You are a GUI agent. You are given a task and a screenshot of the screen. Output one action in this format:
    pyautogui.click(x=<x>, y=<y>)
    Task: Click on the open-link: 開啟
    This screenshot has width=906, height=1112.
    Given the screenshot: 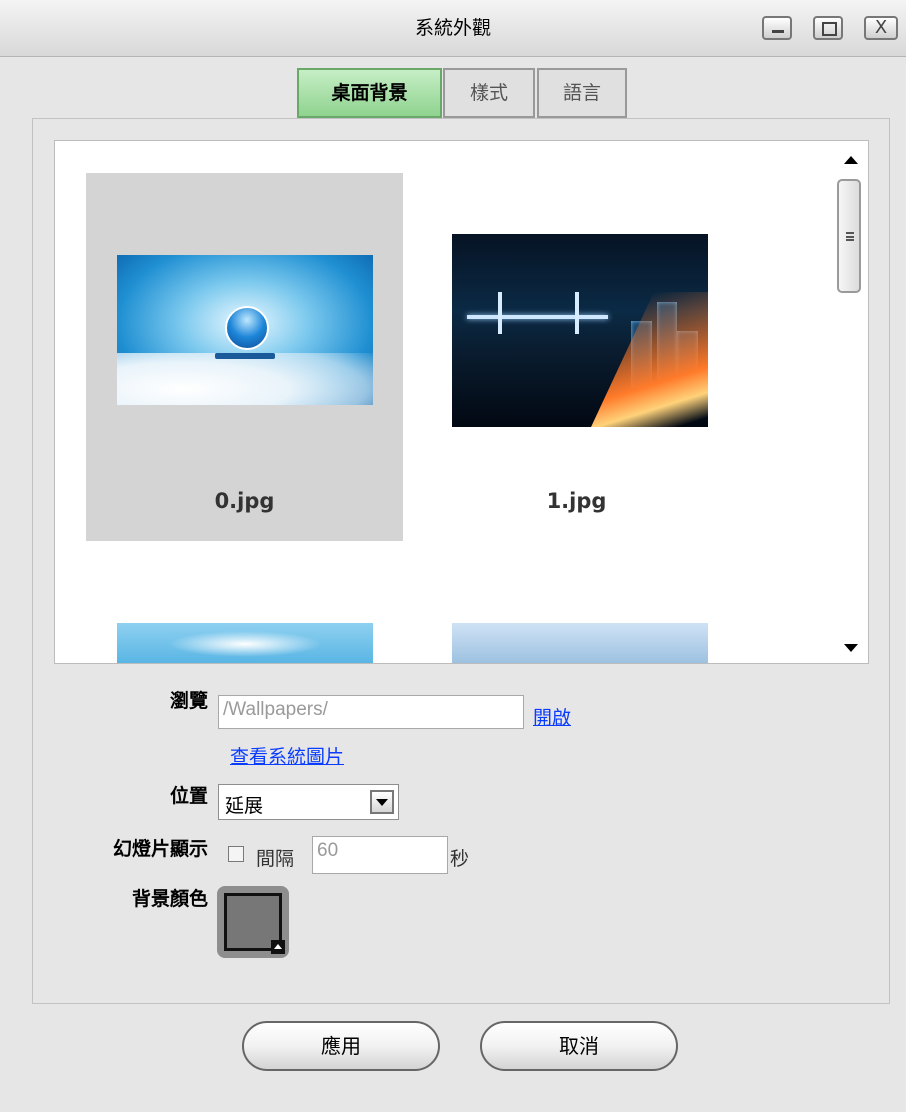 What is the action you would take?
    pyautogui.click(x=552, y=716)
    